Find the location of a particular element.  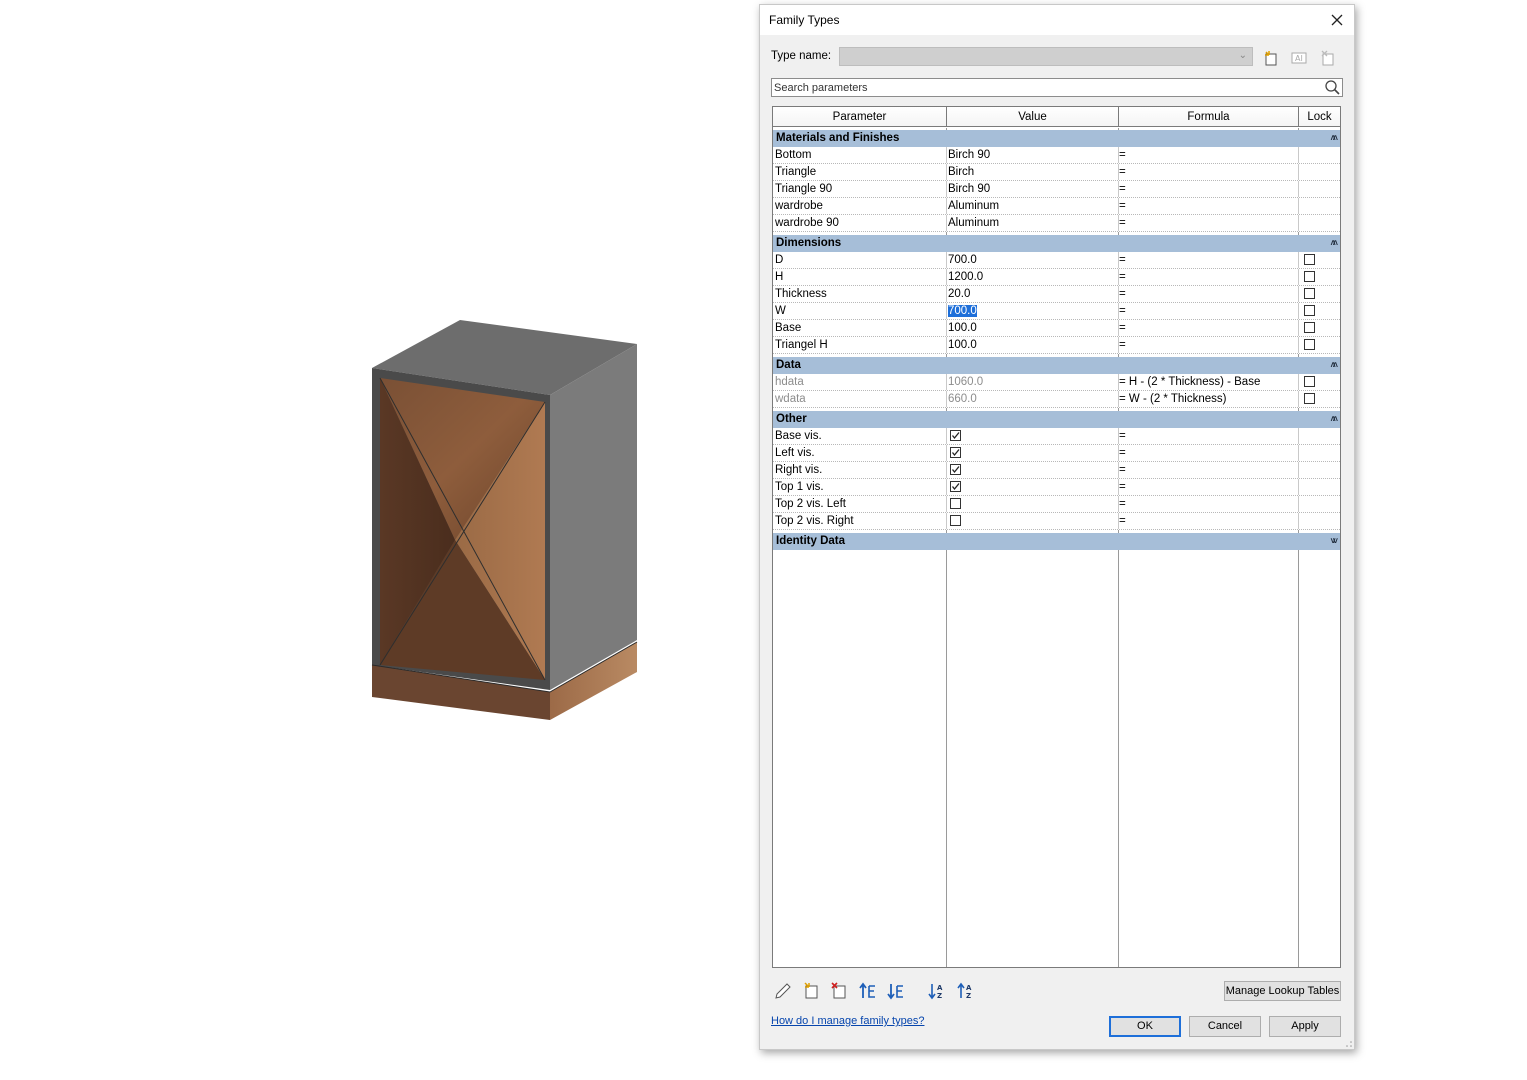

parameter-row: Base 100.0 = is located at coordinates (1056, 328).